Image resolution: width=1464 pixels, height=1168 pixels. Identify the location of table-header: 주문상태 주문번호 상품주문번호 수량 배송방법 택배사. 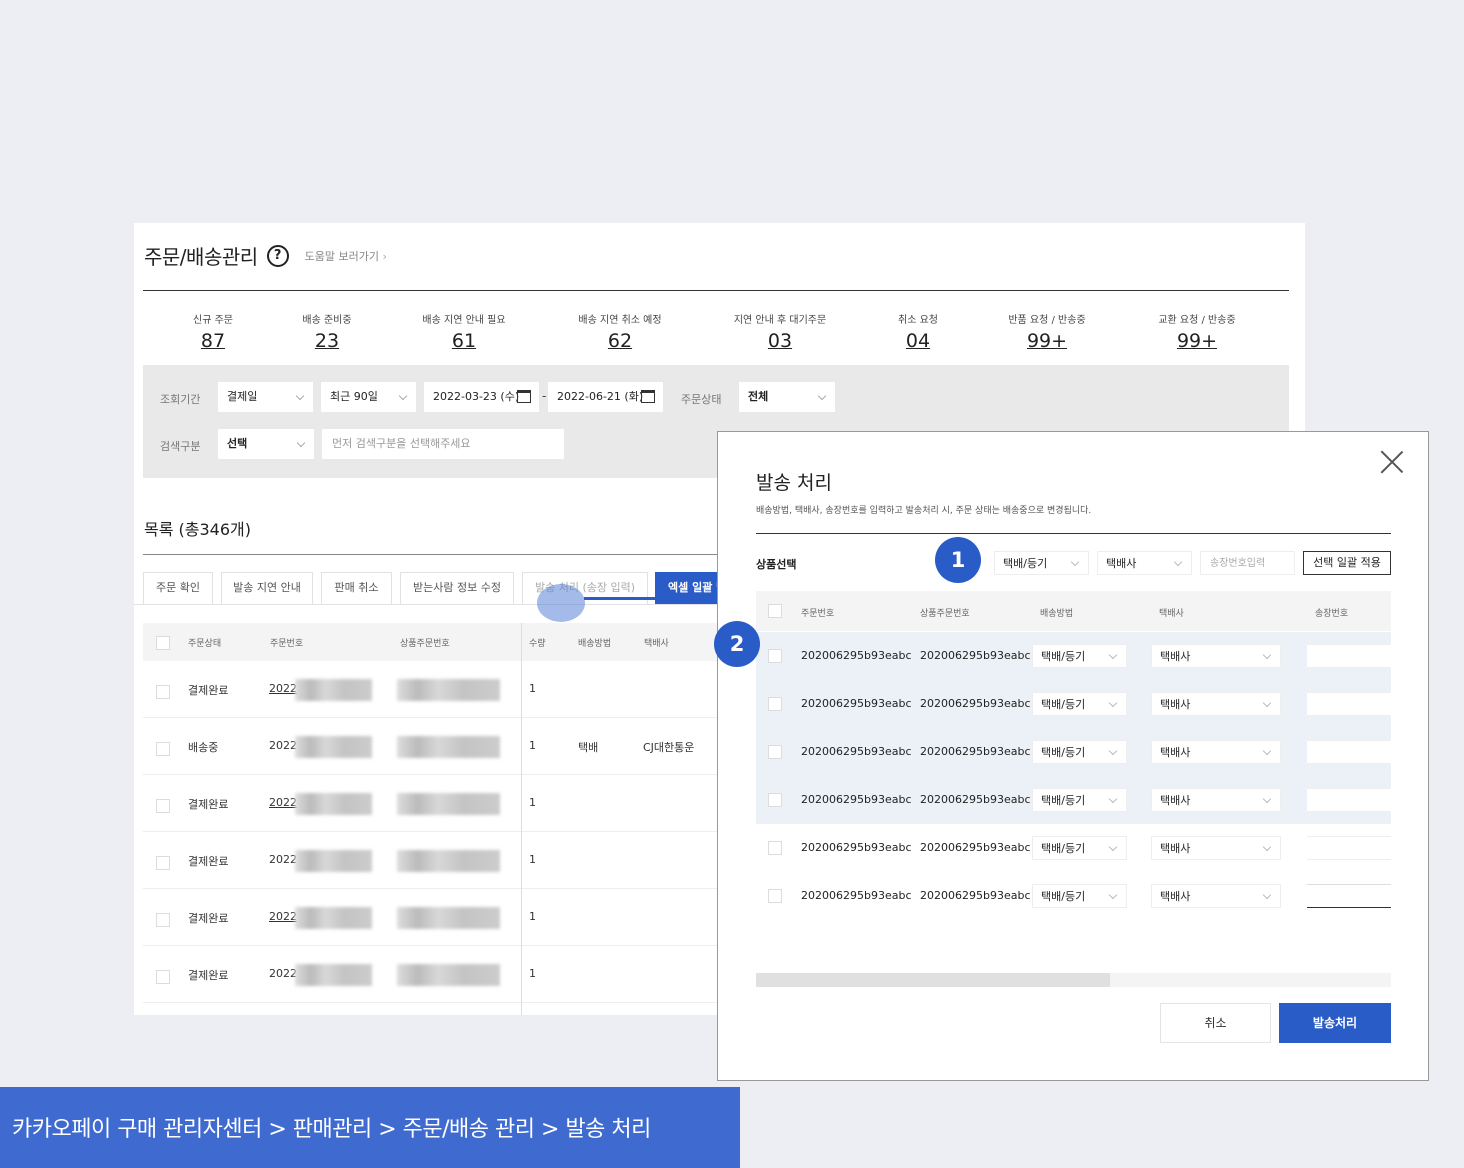
(433, 642).